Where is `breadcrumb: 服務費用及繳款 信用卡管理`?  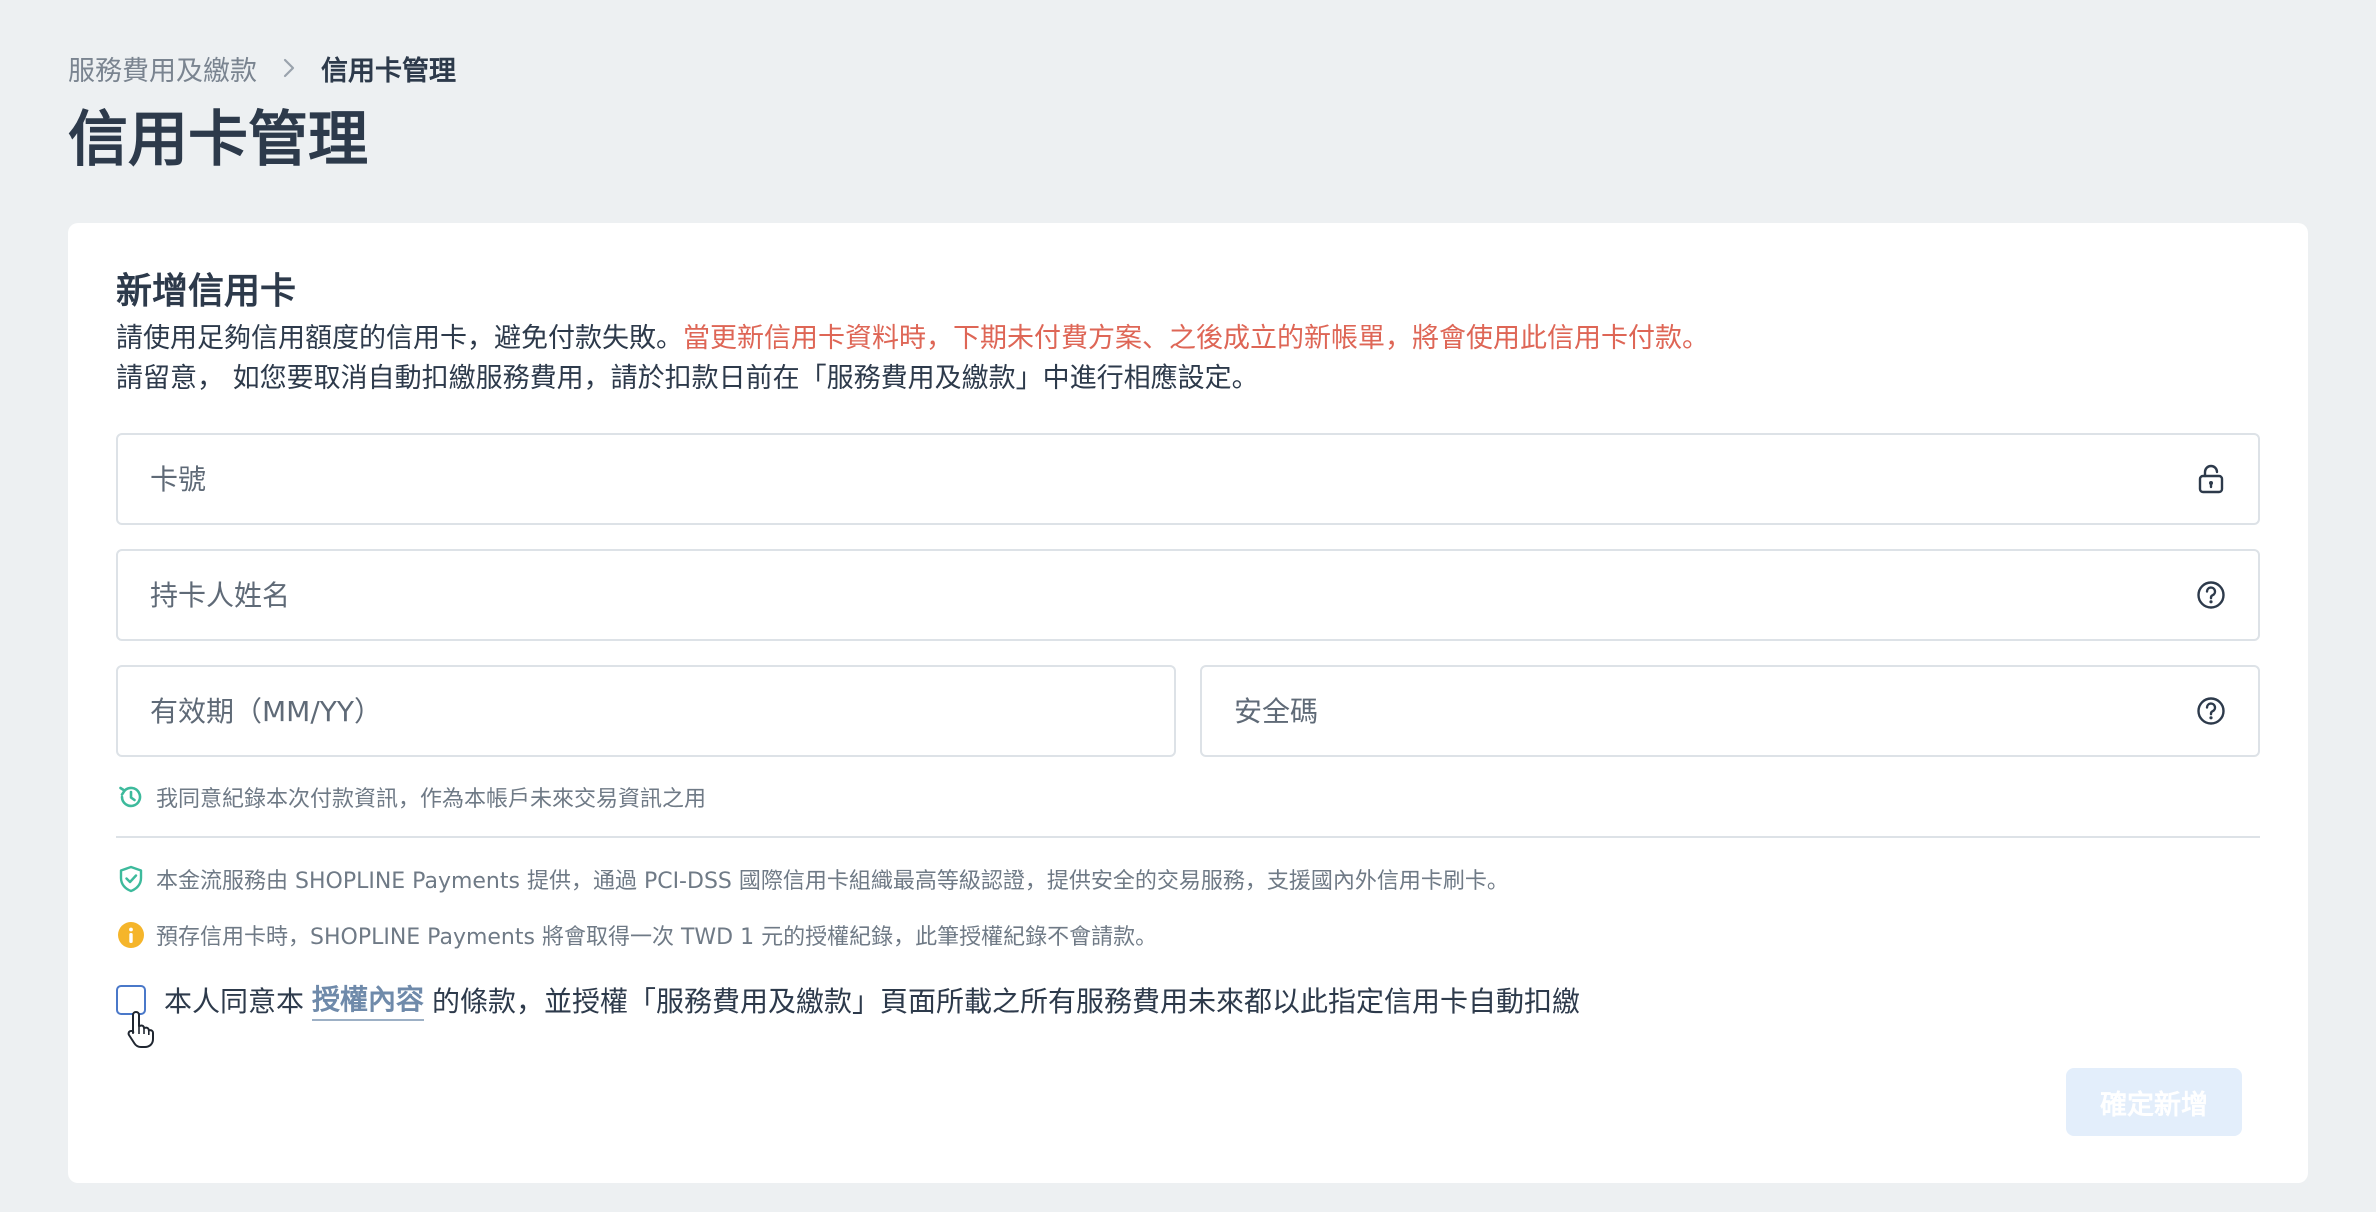 breadcrumb: 服務費用及繳款 信用卡管理 is located at coordinates (262, 68).